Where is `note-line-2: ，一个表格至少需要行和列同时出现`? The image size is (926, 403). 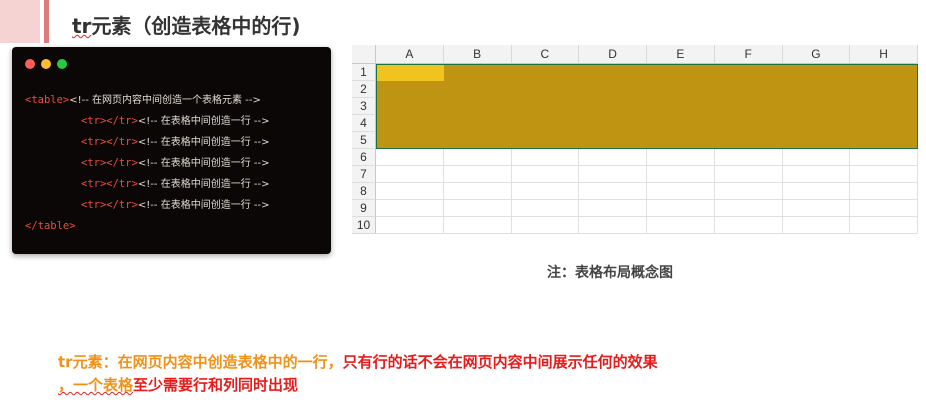
note-line-2: ，一个表格至少需要行和列同时出现 is located at coordinates (178, 385).